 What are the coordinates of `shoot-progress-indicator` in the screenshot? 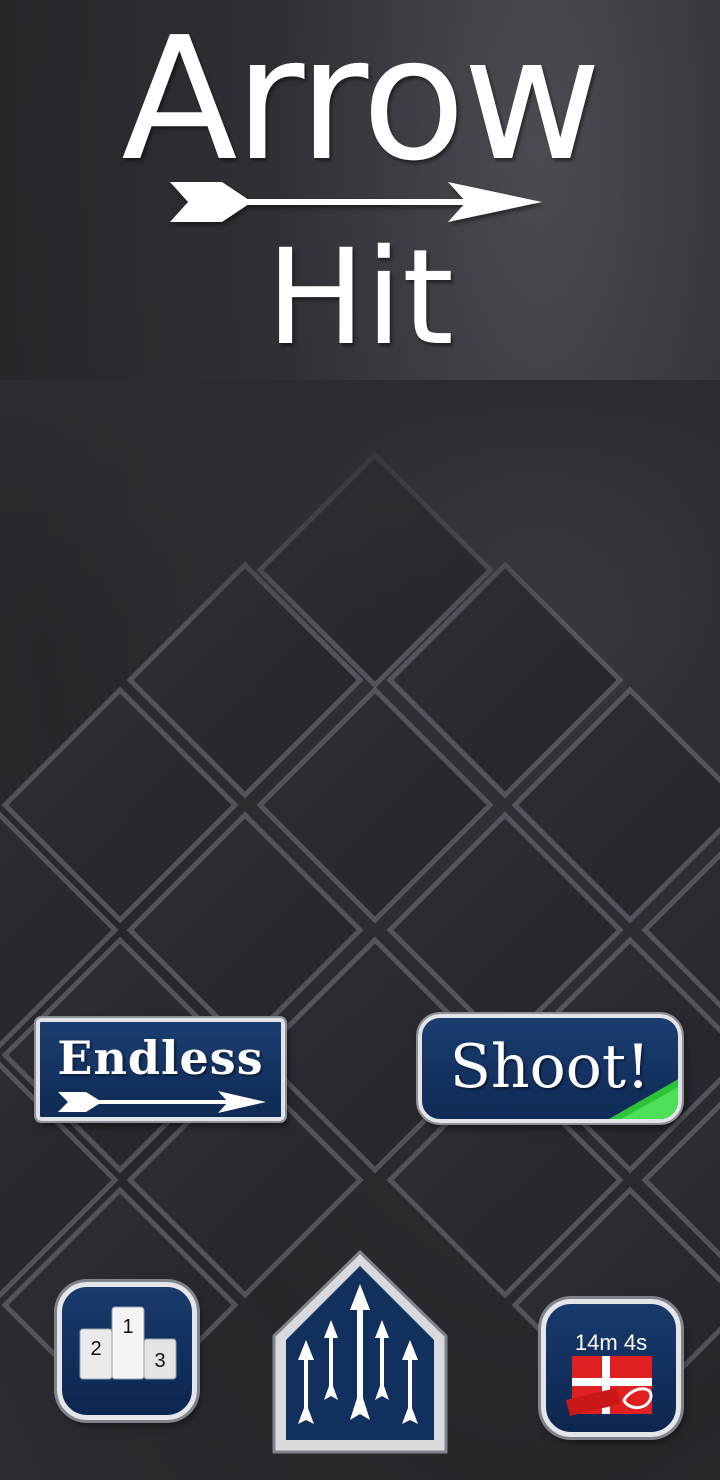 It's located at (643, 1099).